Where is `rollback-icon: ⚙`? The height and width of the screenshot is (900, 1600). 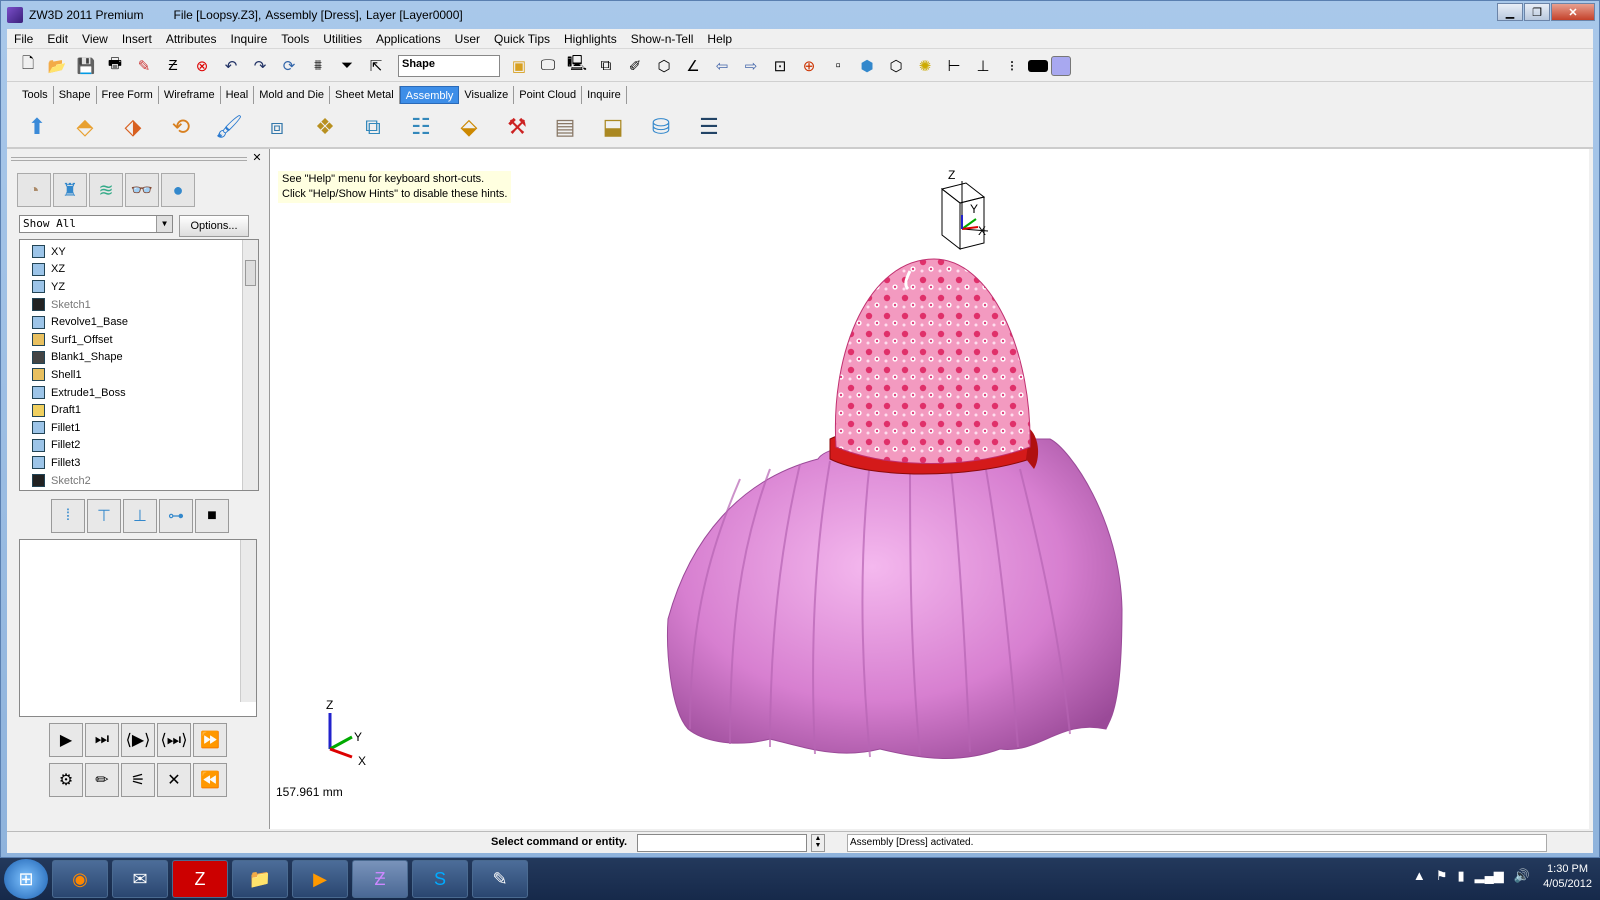 rollback-icon: ⚙ is located at coordinates (66, 780).